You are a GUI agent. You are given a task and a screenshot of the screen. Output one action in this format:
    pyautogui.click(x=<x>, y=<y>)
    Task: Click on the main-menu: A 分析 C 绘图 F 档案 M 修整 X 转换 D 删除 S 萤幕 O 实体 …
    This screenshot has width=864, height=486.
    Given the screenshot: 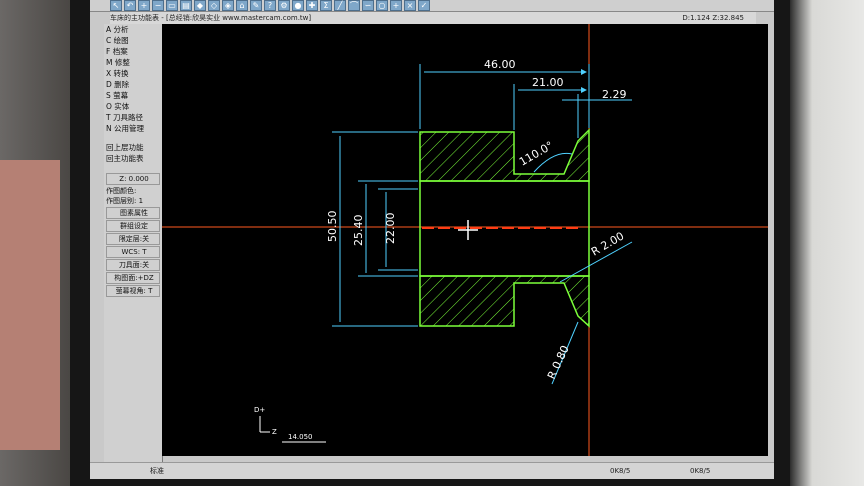 What is the action you would take?
    pyautogui.click(x=133, y=243)
    